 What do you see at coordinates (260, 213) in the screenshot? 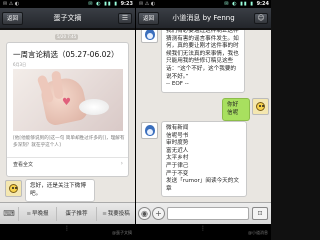
I see `emoji-button: ⊡` at bounding box center [260, 213].